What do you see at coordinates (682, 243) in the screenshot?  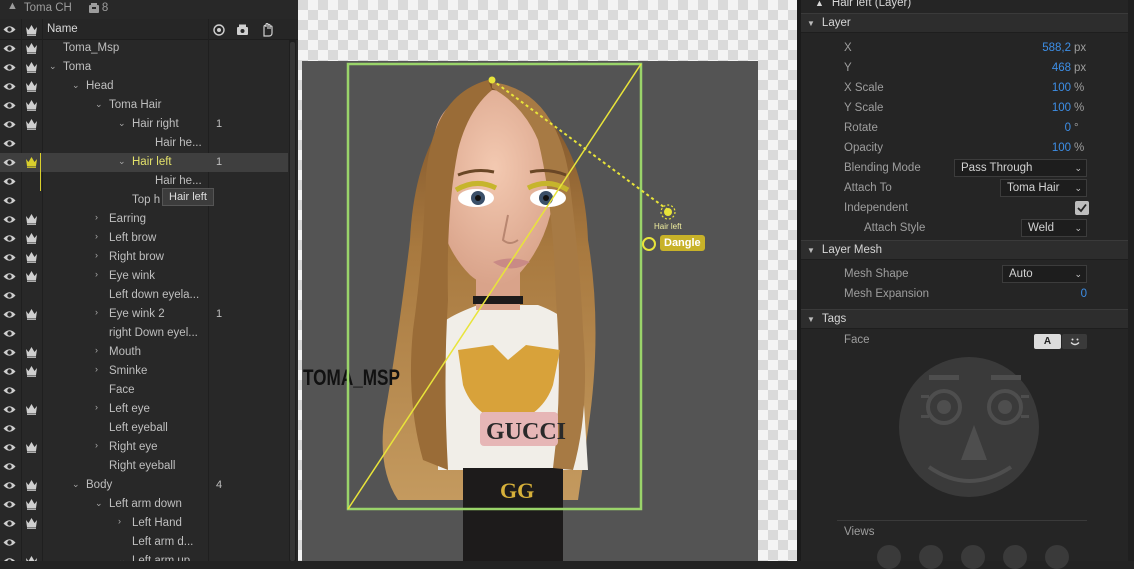 I see `dangle-tag: Dangle` at bounding box center [682, 243].